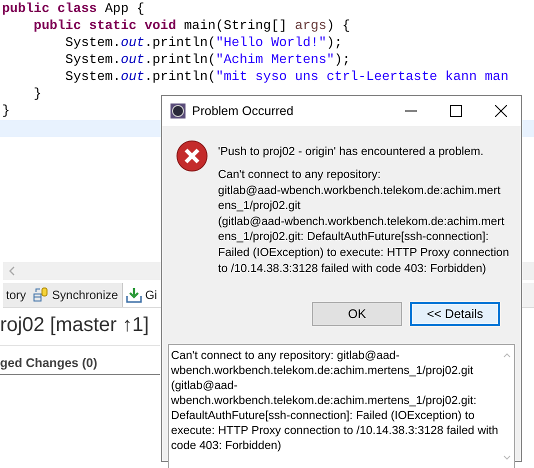 This screenshot has width=534, height=468. What do you see at coordinates (16, 295) in the screenshot?
I see `view-tab: tory` at bounding box center [16, 295].